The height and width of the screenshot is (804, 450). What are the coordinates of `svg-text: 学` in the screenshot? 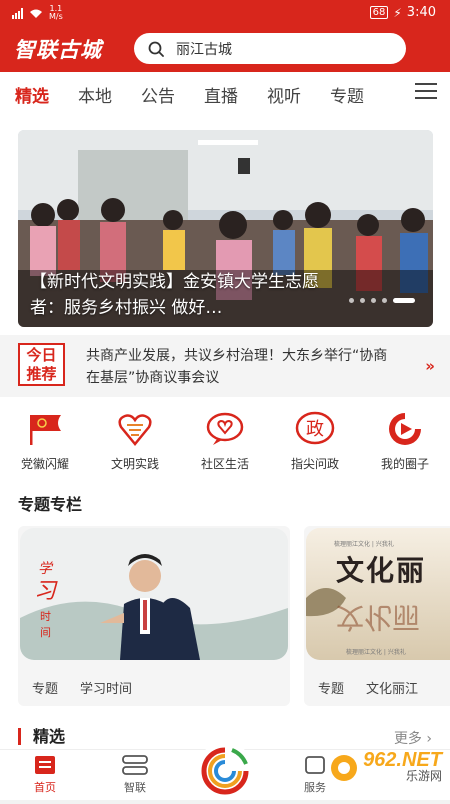 It's located at (46, 569).